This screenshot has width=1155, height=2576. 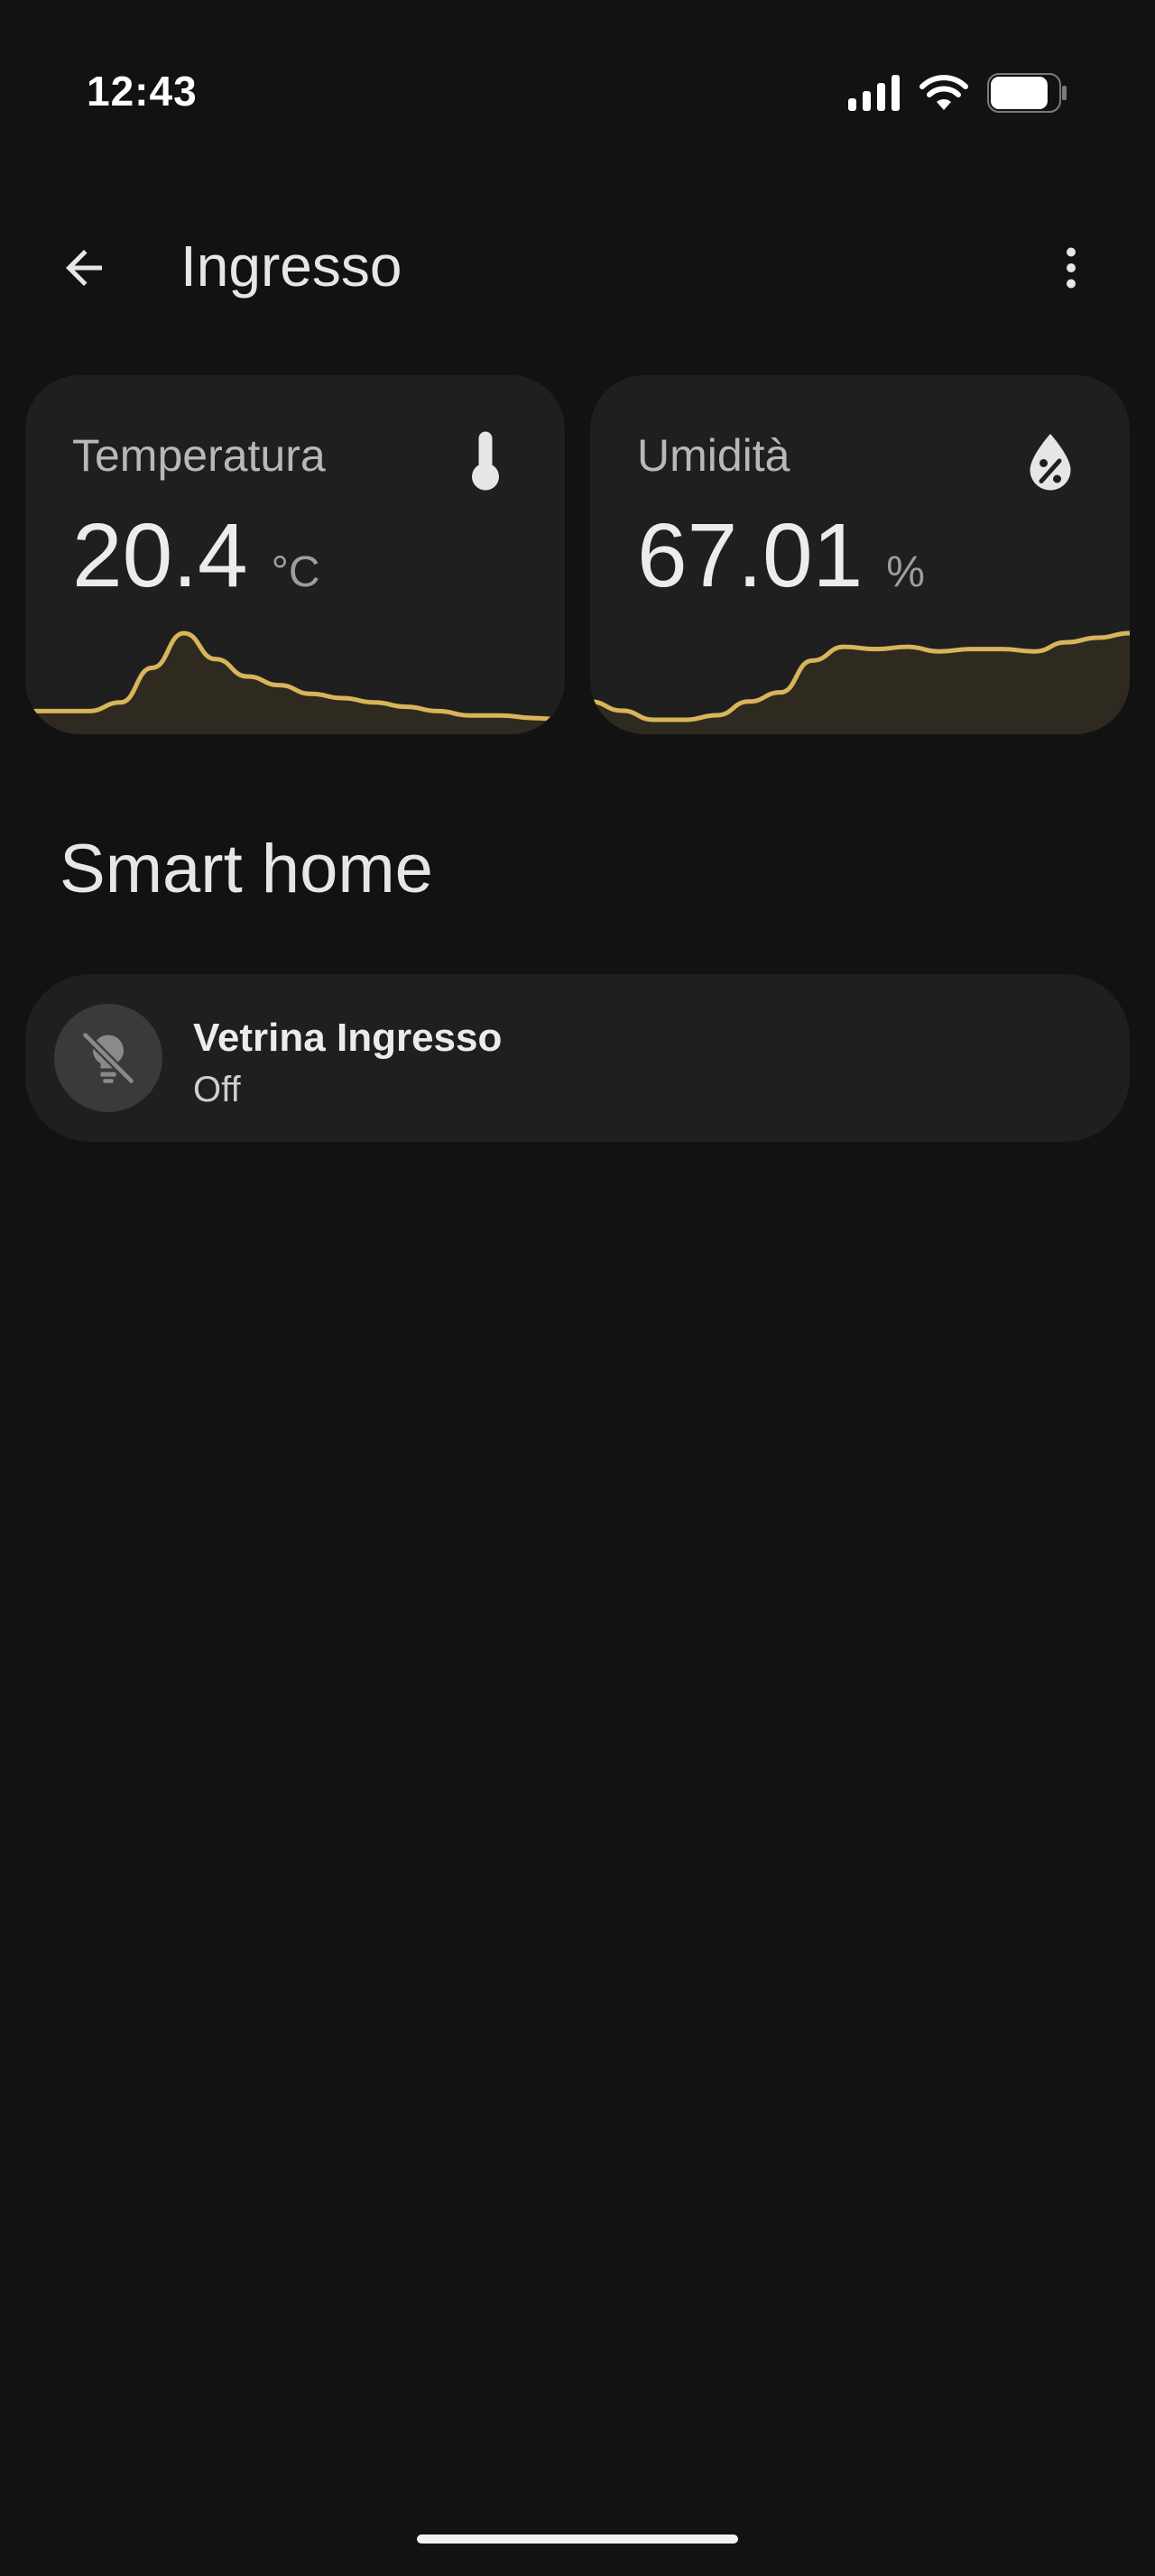 I want to click on temperature-sparkline-fill, so click(x=295, y=684).